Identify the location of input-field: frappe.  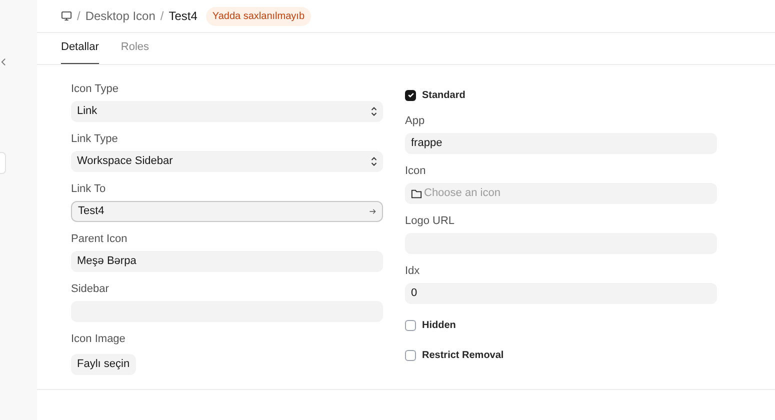
(561, 143).